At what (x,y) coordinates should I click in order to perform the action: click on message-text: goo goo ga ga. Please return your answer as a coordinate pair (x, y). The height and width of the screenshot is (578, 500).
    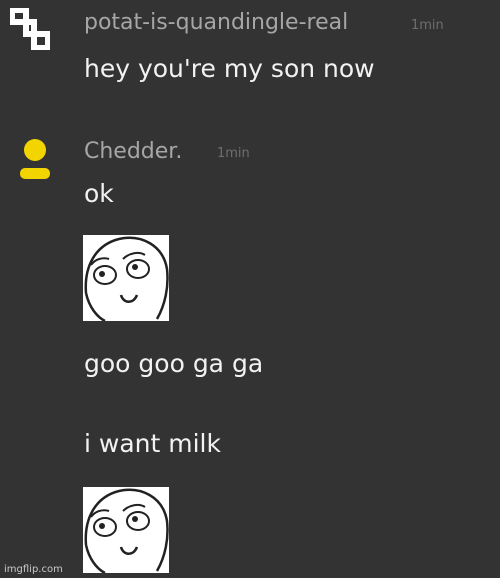
    Looking at the image, I should click on (174, 363).